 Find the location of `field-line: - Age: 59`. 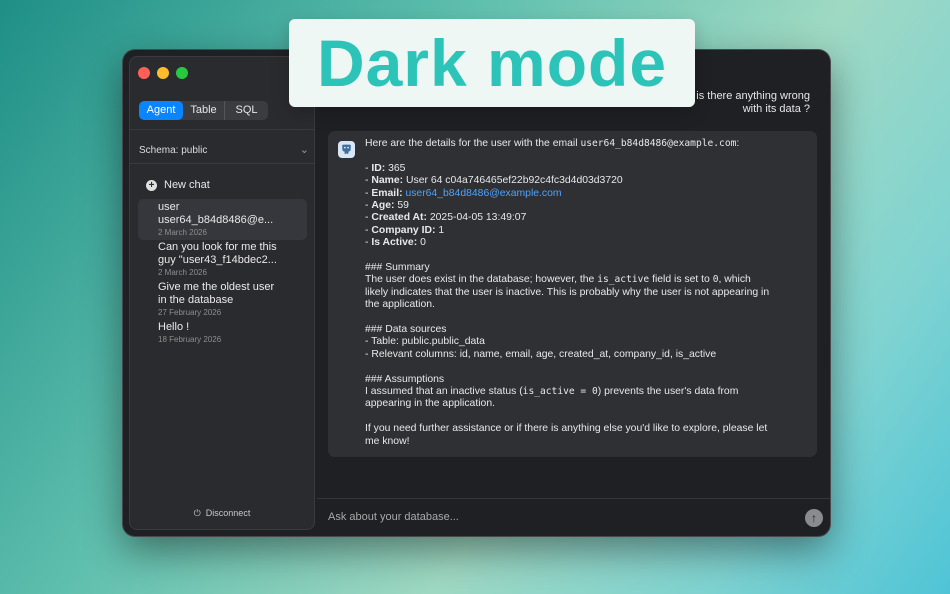

field-line: - Age: 59 is located at coordinates (387, 206).